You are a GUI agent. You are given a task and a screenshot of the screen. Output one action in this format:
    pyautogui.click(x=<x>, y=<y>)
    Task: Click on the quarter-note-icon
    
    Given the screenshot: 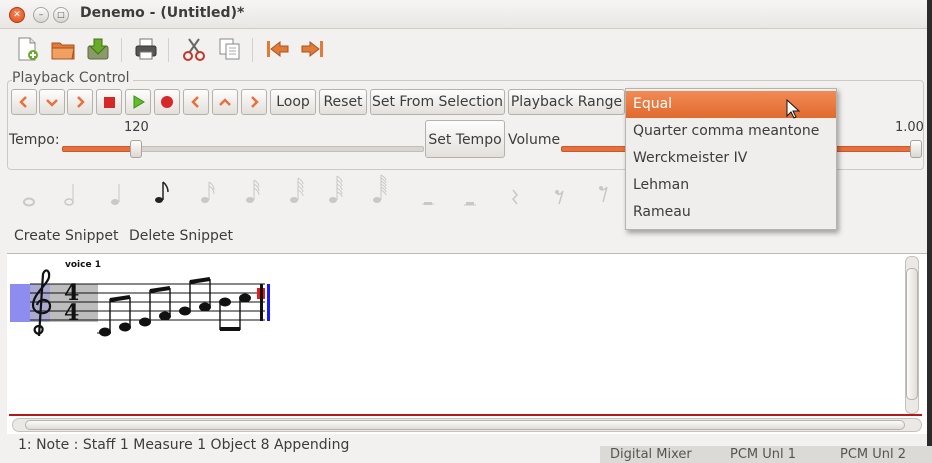 What is the action you would take?
    pyautogui.click(x=118, y=192)
    